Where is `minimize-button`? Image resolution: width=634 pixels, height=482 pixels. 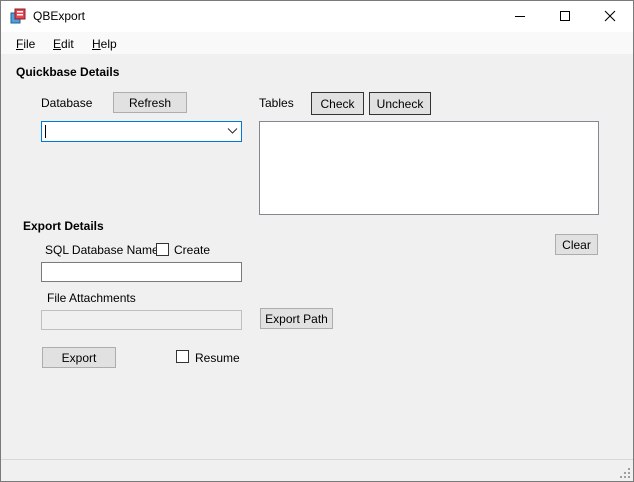
minimize-button is located at coordinates (520, 16).